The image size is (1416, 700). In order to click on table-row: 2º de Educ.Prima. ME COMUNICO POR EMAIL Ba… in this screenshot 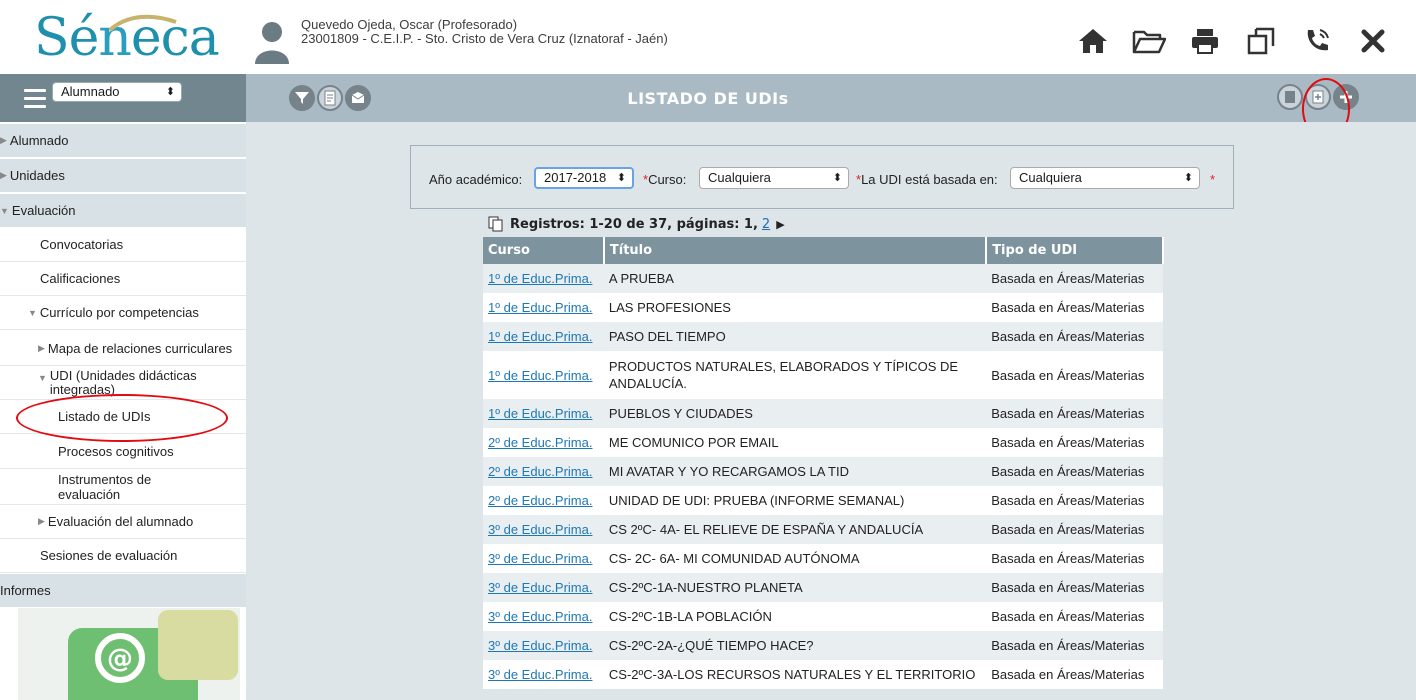, I will do `click(823, 442)`.